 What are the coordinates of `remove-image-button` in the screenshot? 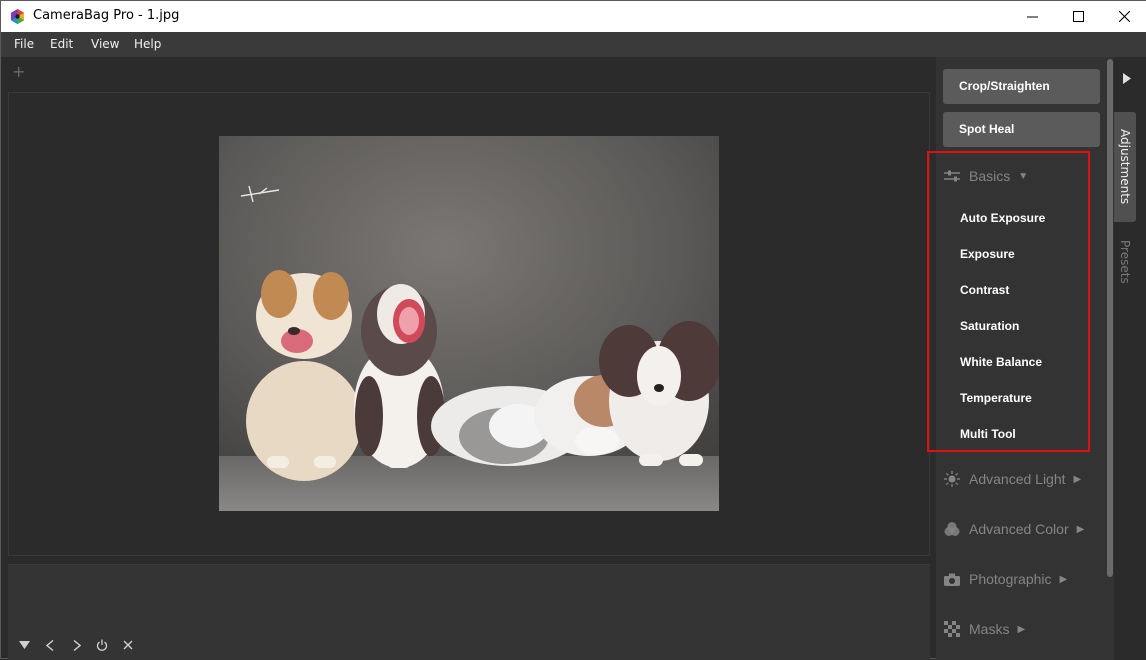 It's located at (128, 645).